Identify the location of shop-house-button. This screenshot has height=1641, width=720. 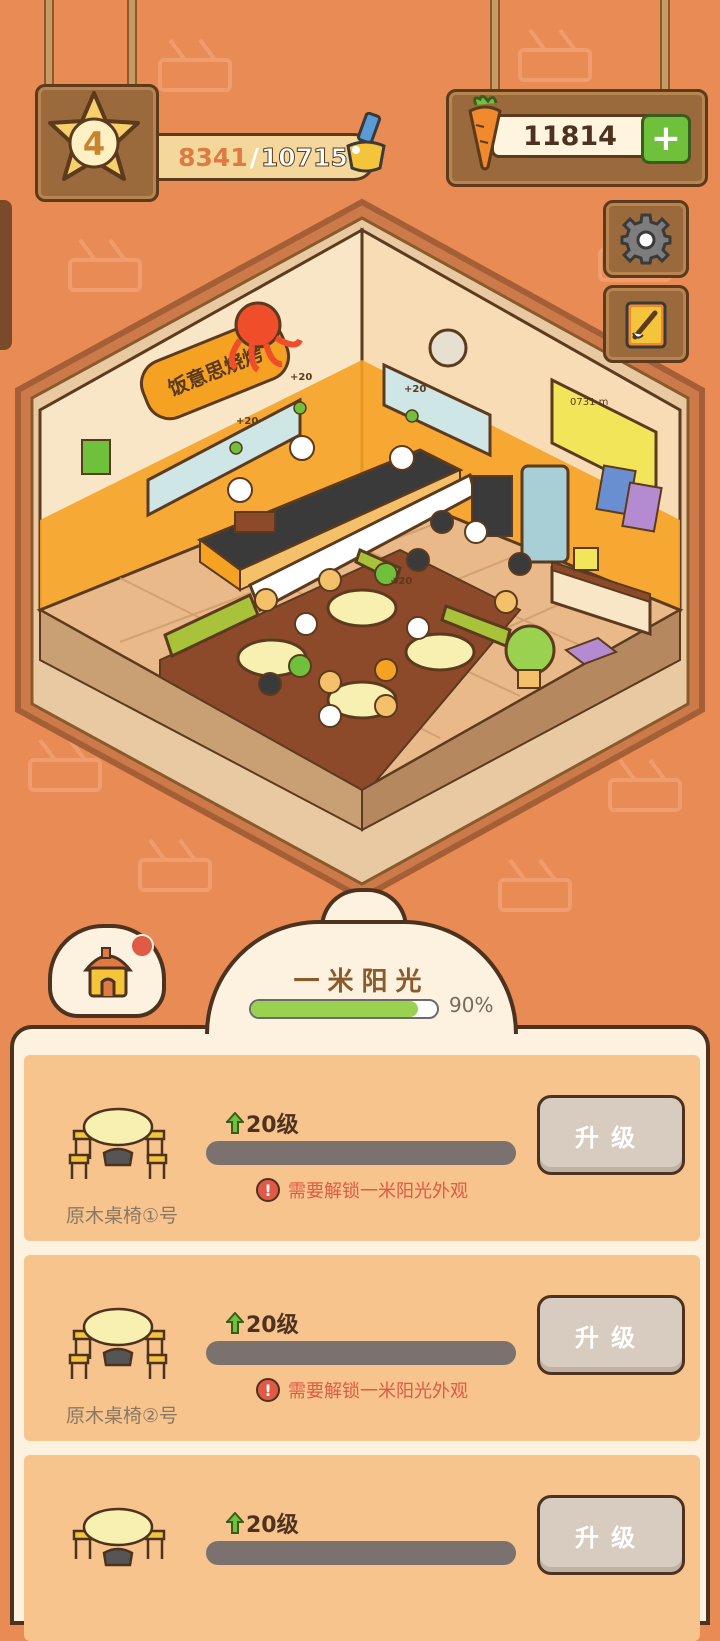
(107, 971).